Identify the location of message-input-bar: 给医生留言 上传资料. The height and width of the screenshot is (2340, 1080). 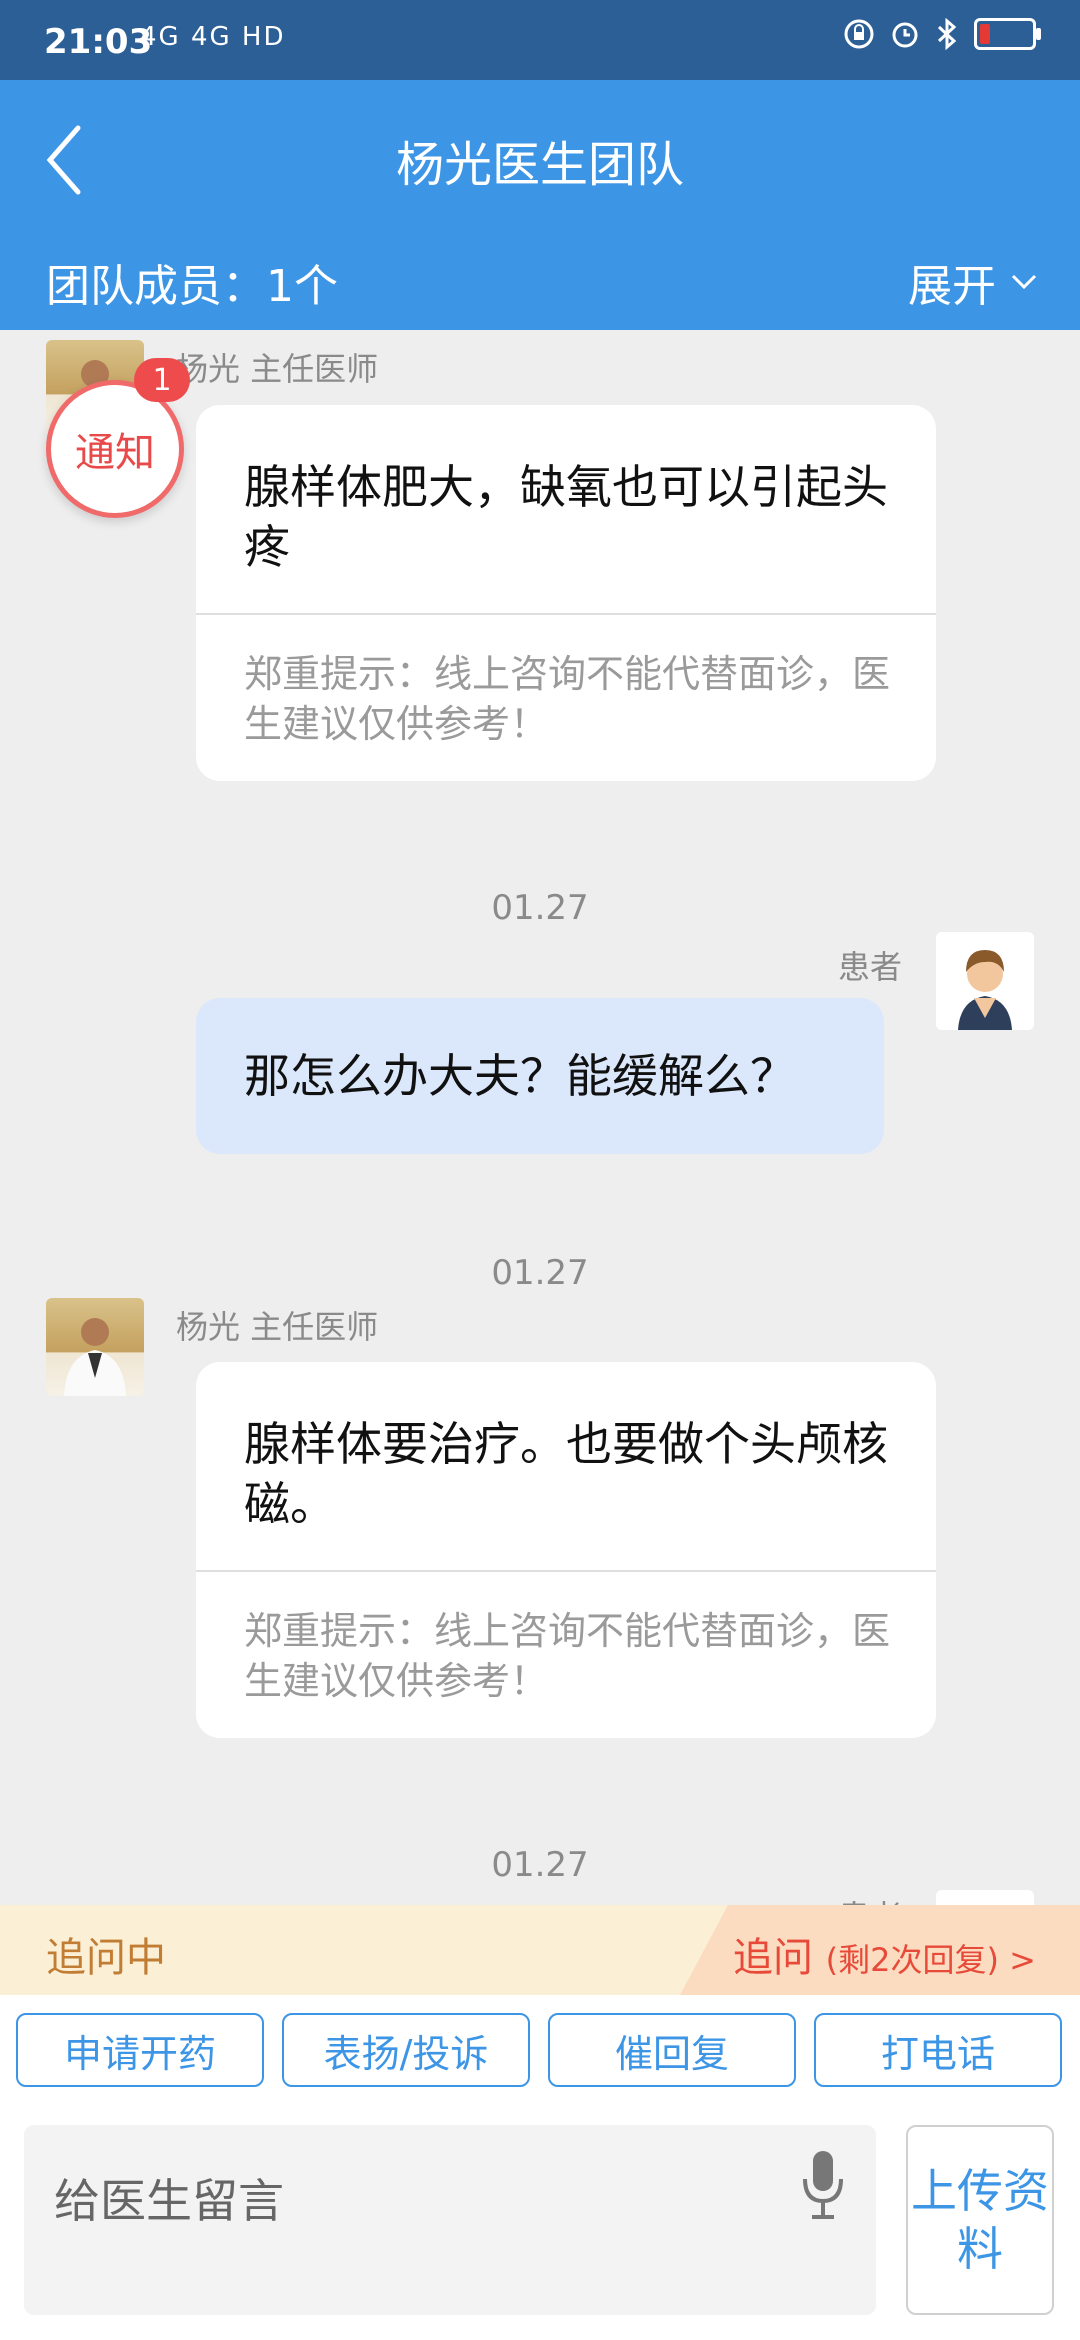
(540, 2222).